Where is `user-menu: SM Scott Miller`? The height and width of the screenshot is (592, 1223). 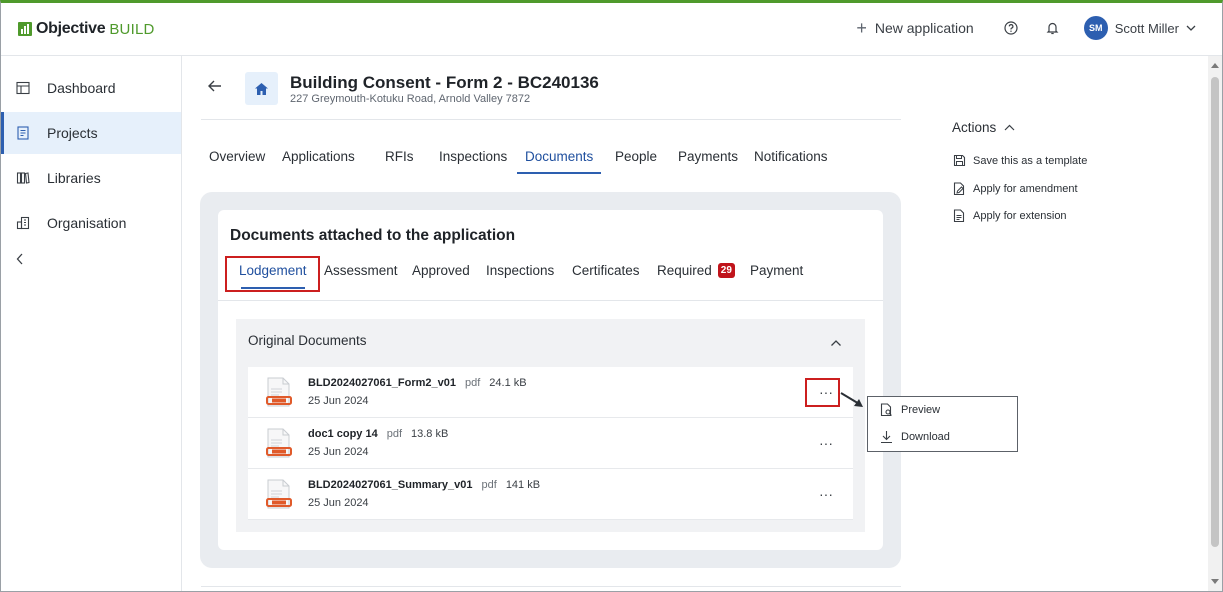
user-menu: SM Scott Miller is located at coordinates (1139, 28).